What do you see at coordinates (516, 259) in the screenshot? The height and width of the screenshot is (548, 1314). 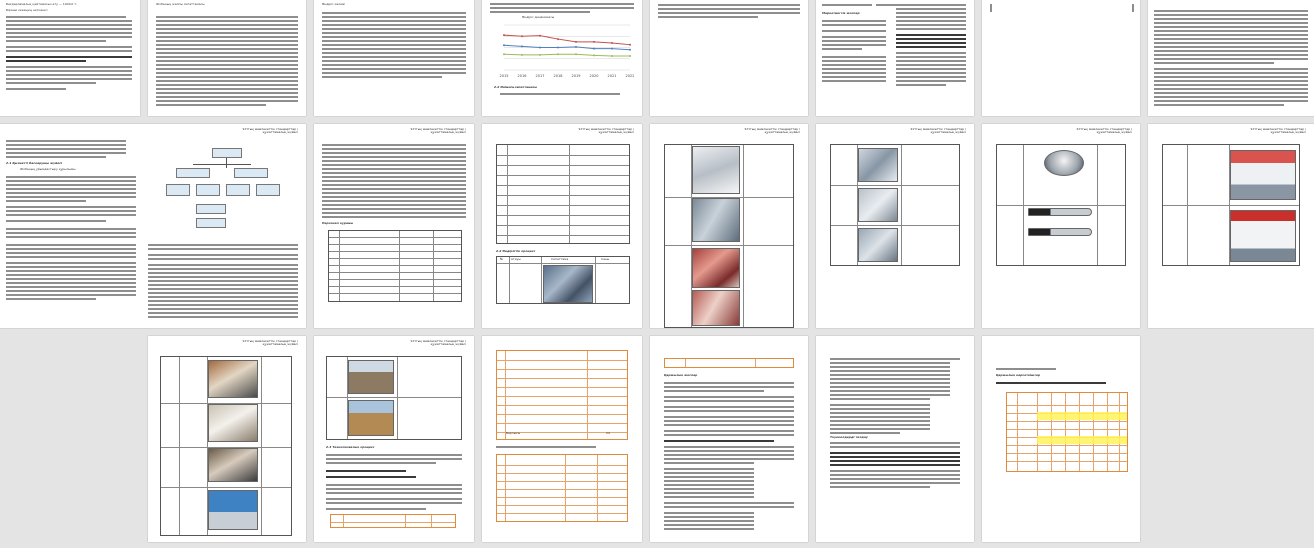 I see `equipment-header-1: Атауы` at bounding box center [516, 259].